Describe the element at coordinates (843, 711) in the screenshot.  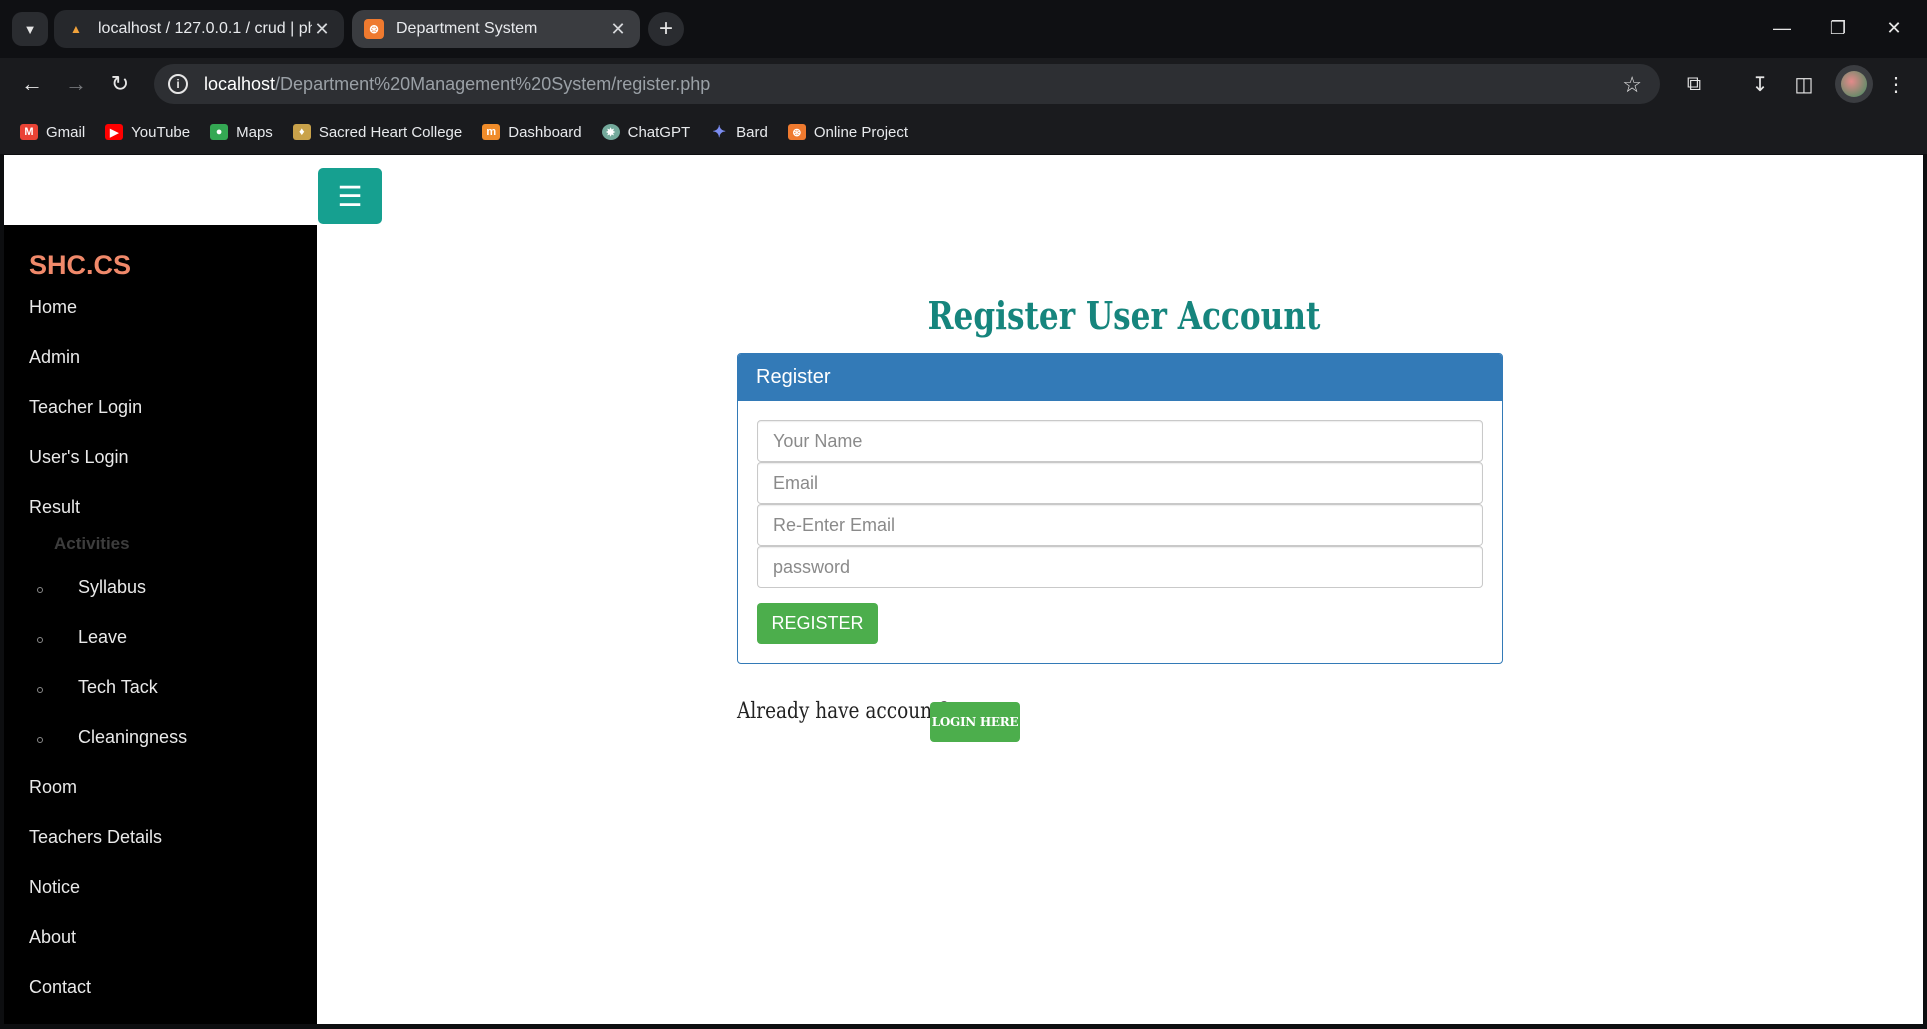
I see `already-have-account-text: Already have account?` at that location.